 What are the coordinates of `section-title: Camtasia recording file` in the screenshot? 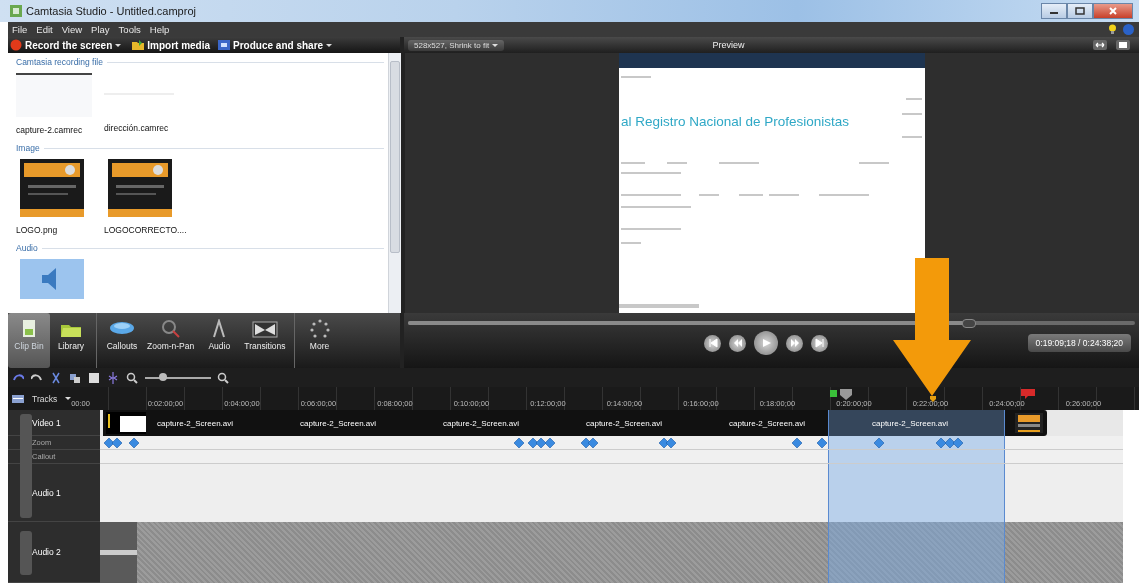 It's located at (59, 62).